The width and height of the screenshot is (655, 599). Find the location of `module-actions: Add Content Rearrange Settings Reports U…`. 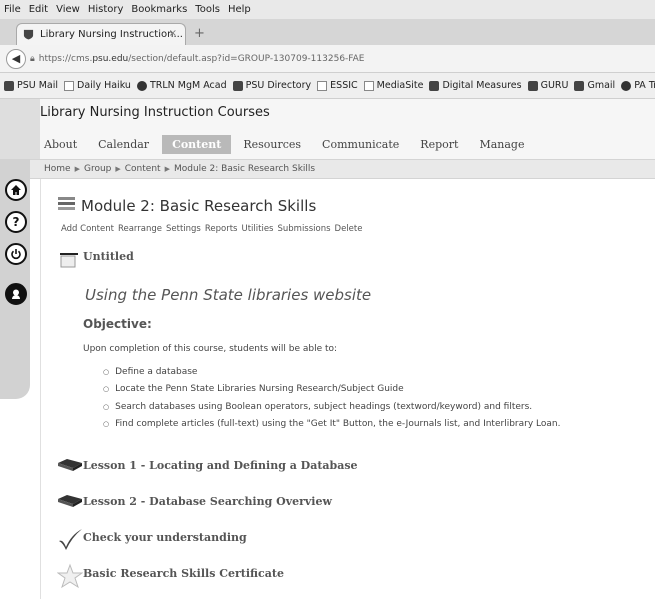

module-actions: Add Content Rearrange Settings Reports U… is located at coordinates (213, 229).